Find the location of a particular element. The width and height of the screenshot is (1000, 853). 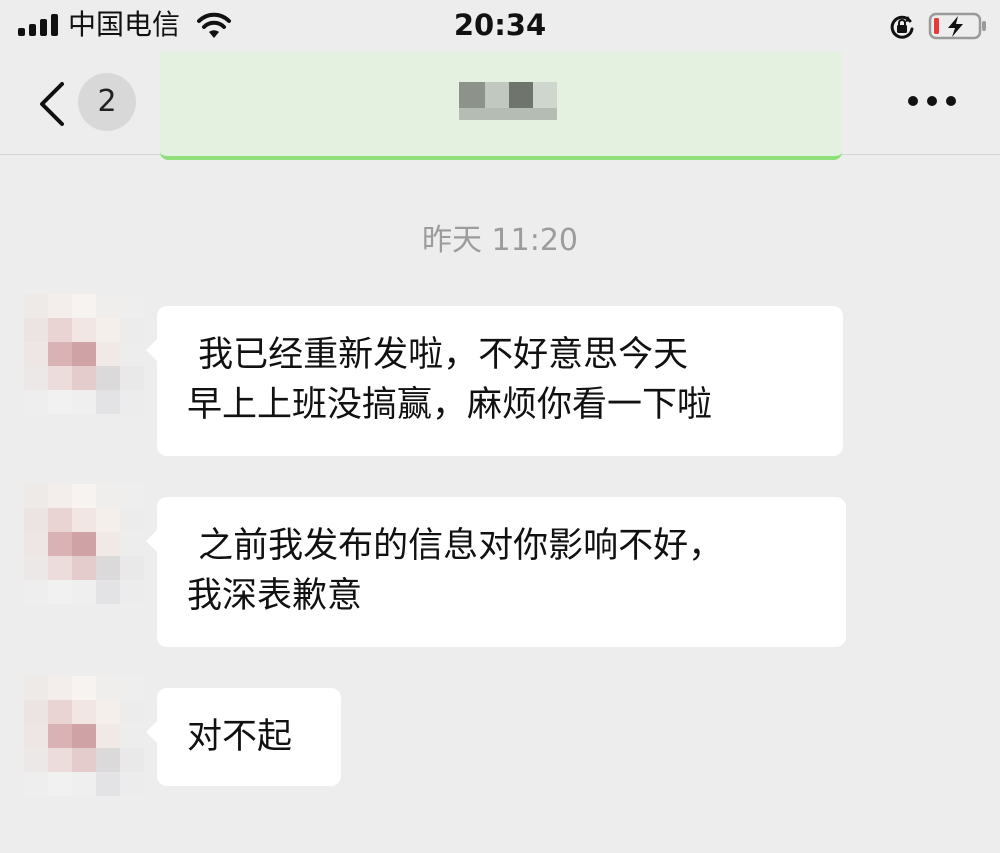

orientation-lock-icon is located at coordinates (902, 27).